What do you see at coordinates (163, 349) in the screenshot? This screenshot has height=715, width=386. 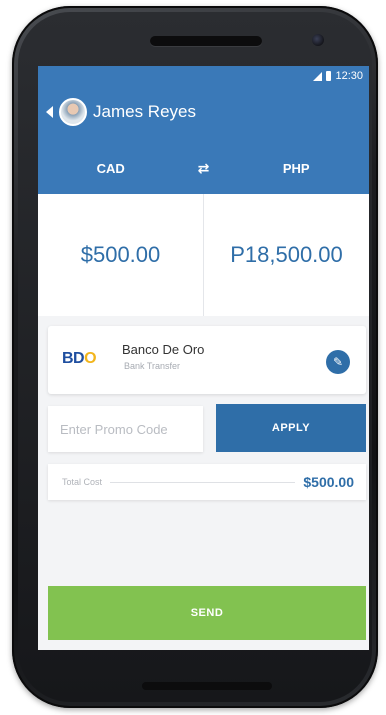 I see `bank-name: Banco De Oro` at bounding box center [163, 349].